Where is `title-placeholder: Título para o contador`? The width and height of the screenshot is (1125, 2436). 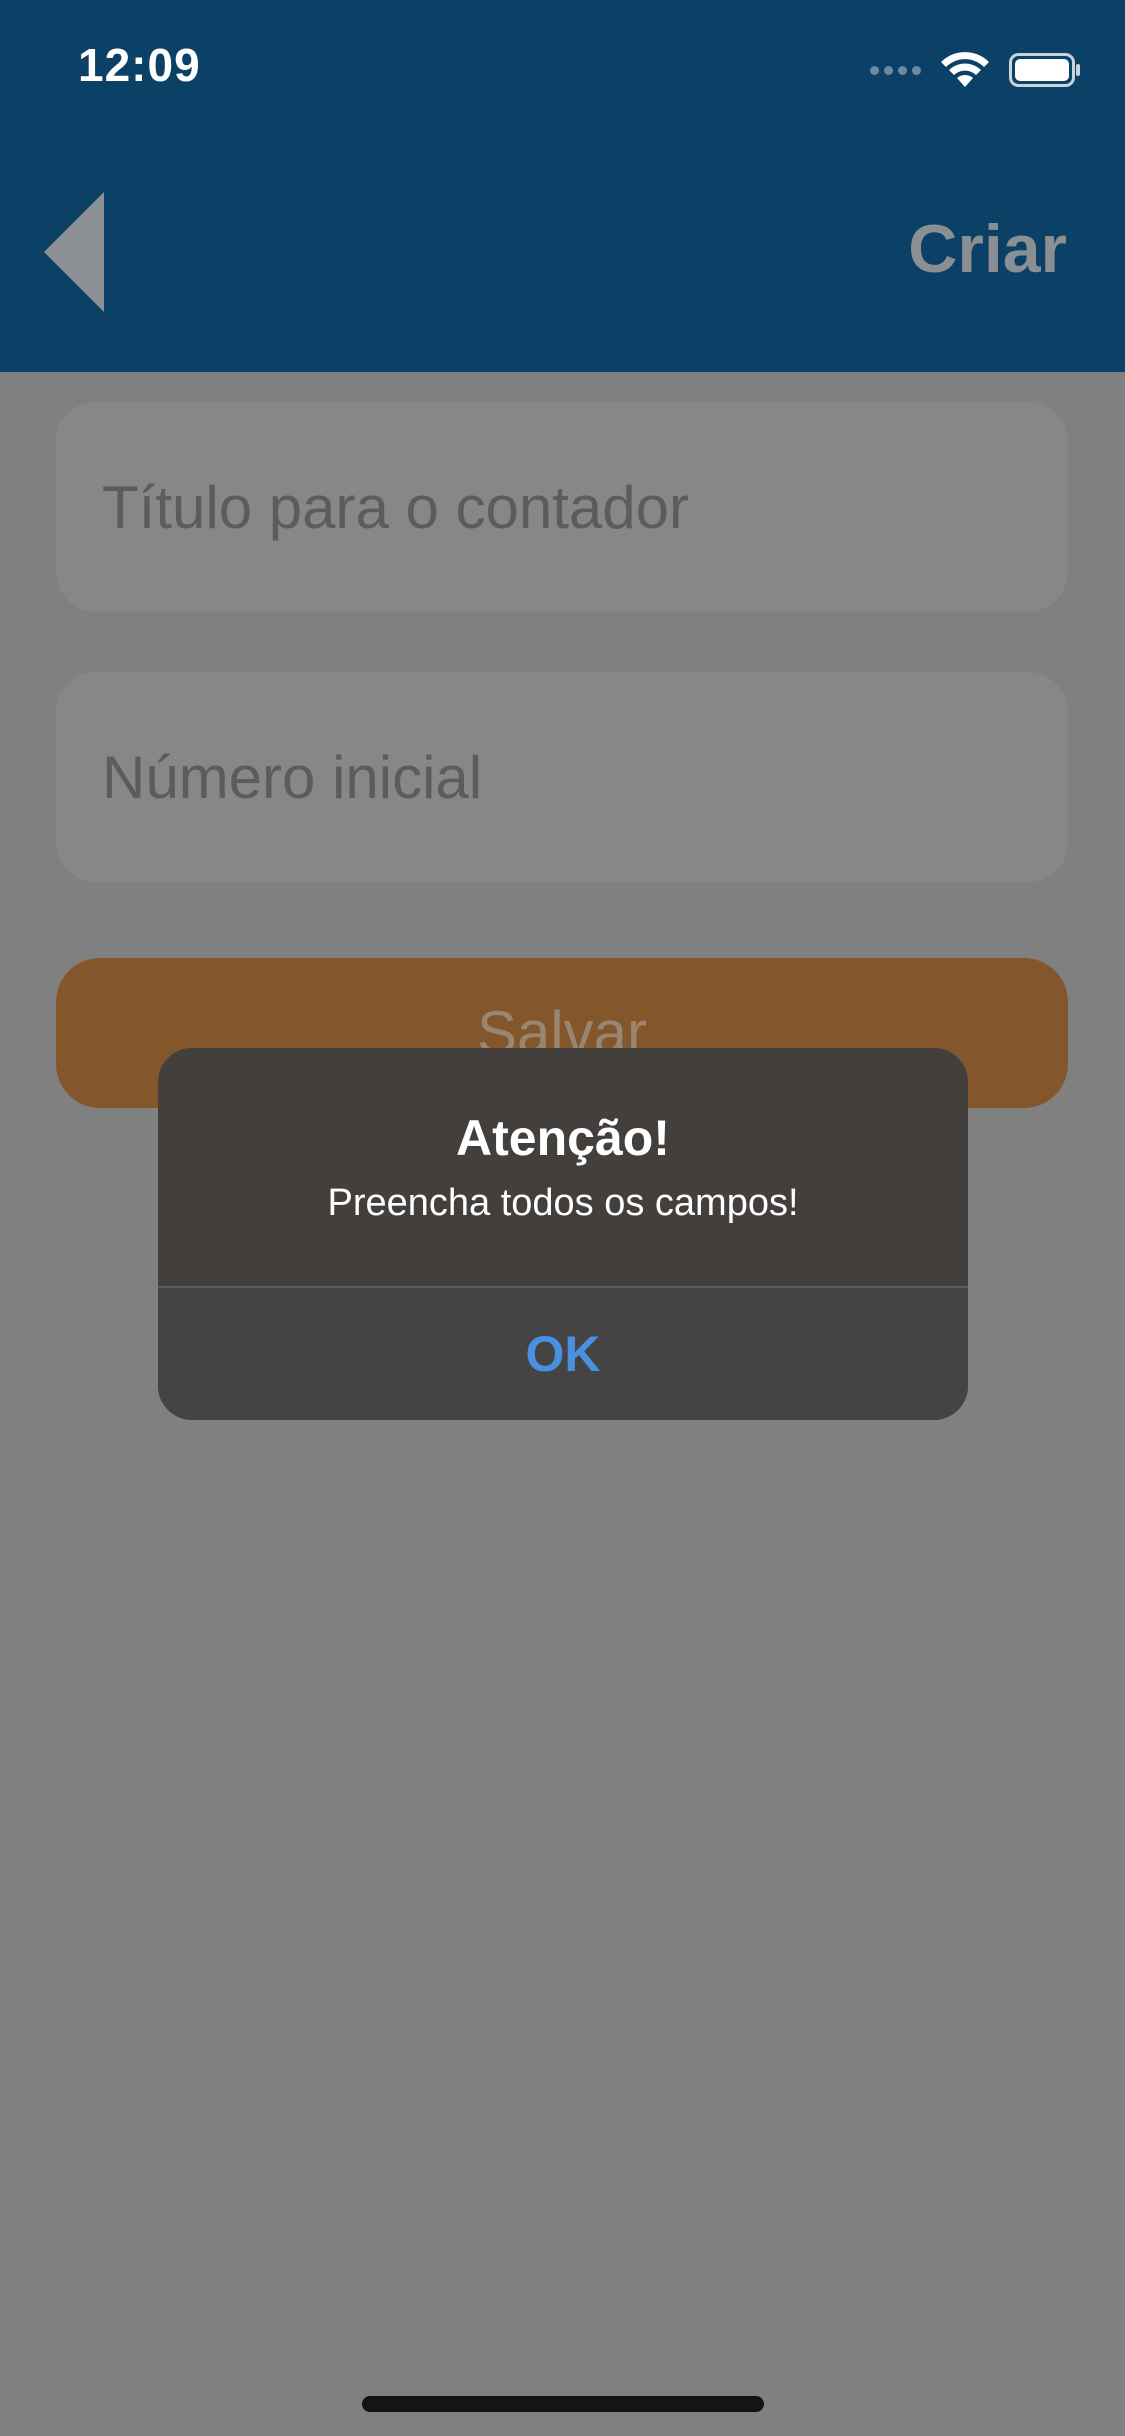
title-placeholder: Título para o contador is located at coordinates (396, 507).